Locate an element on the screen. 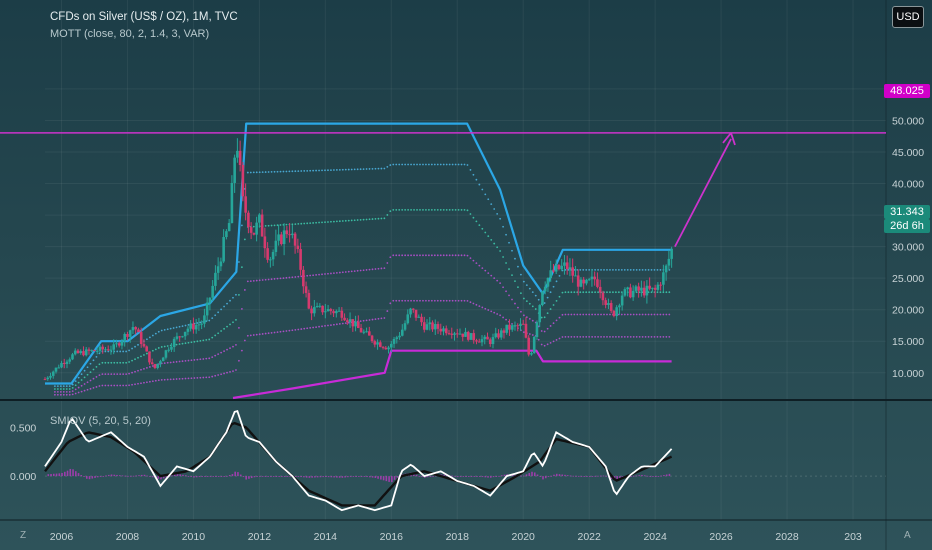  time-tick-label: 2014 is located at coordinates (326, 537).